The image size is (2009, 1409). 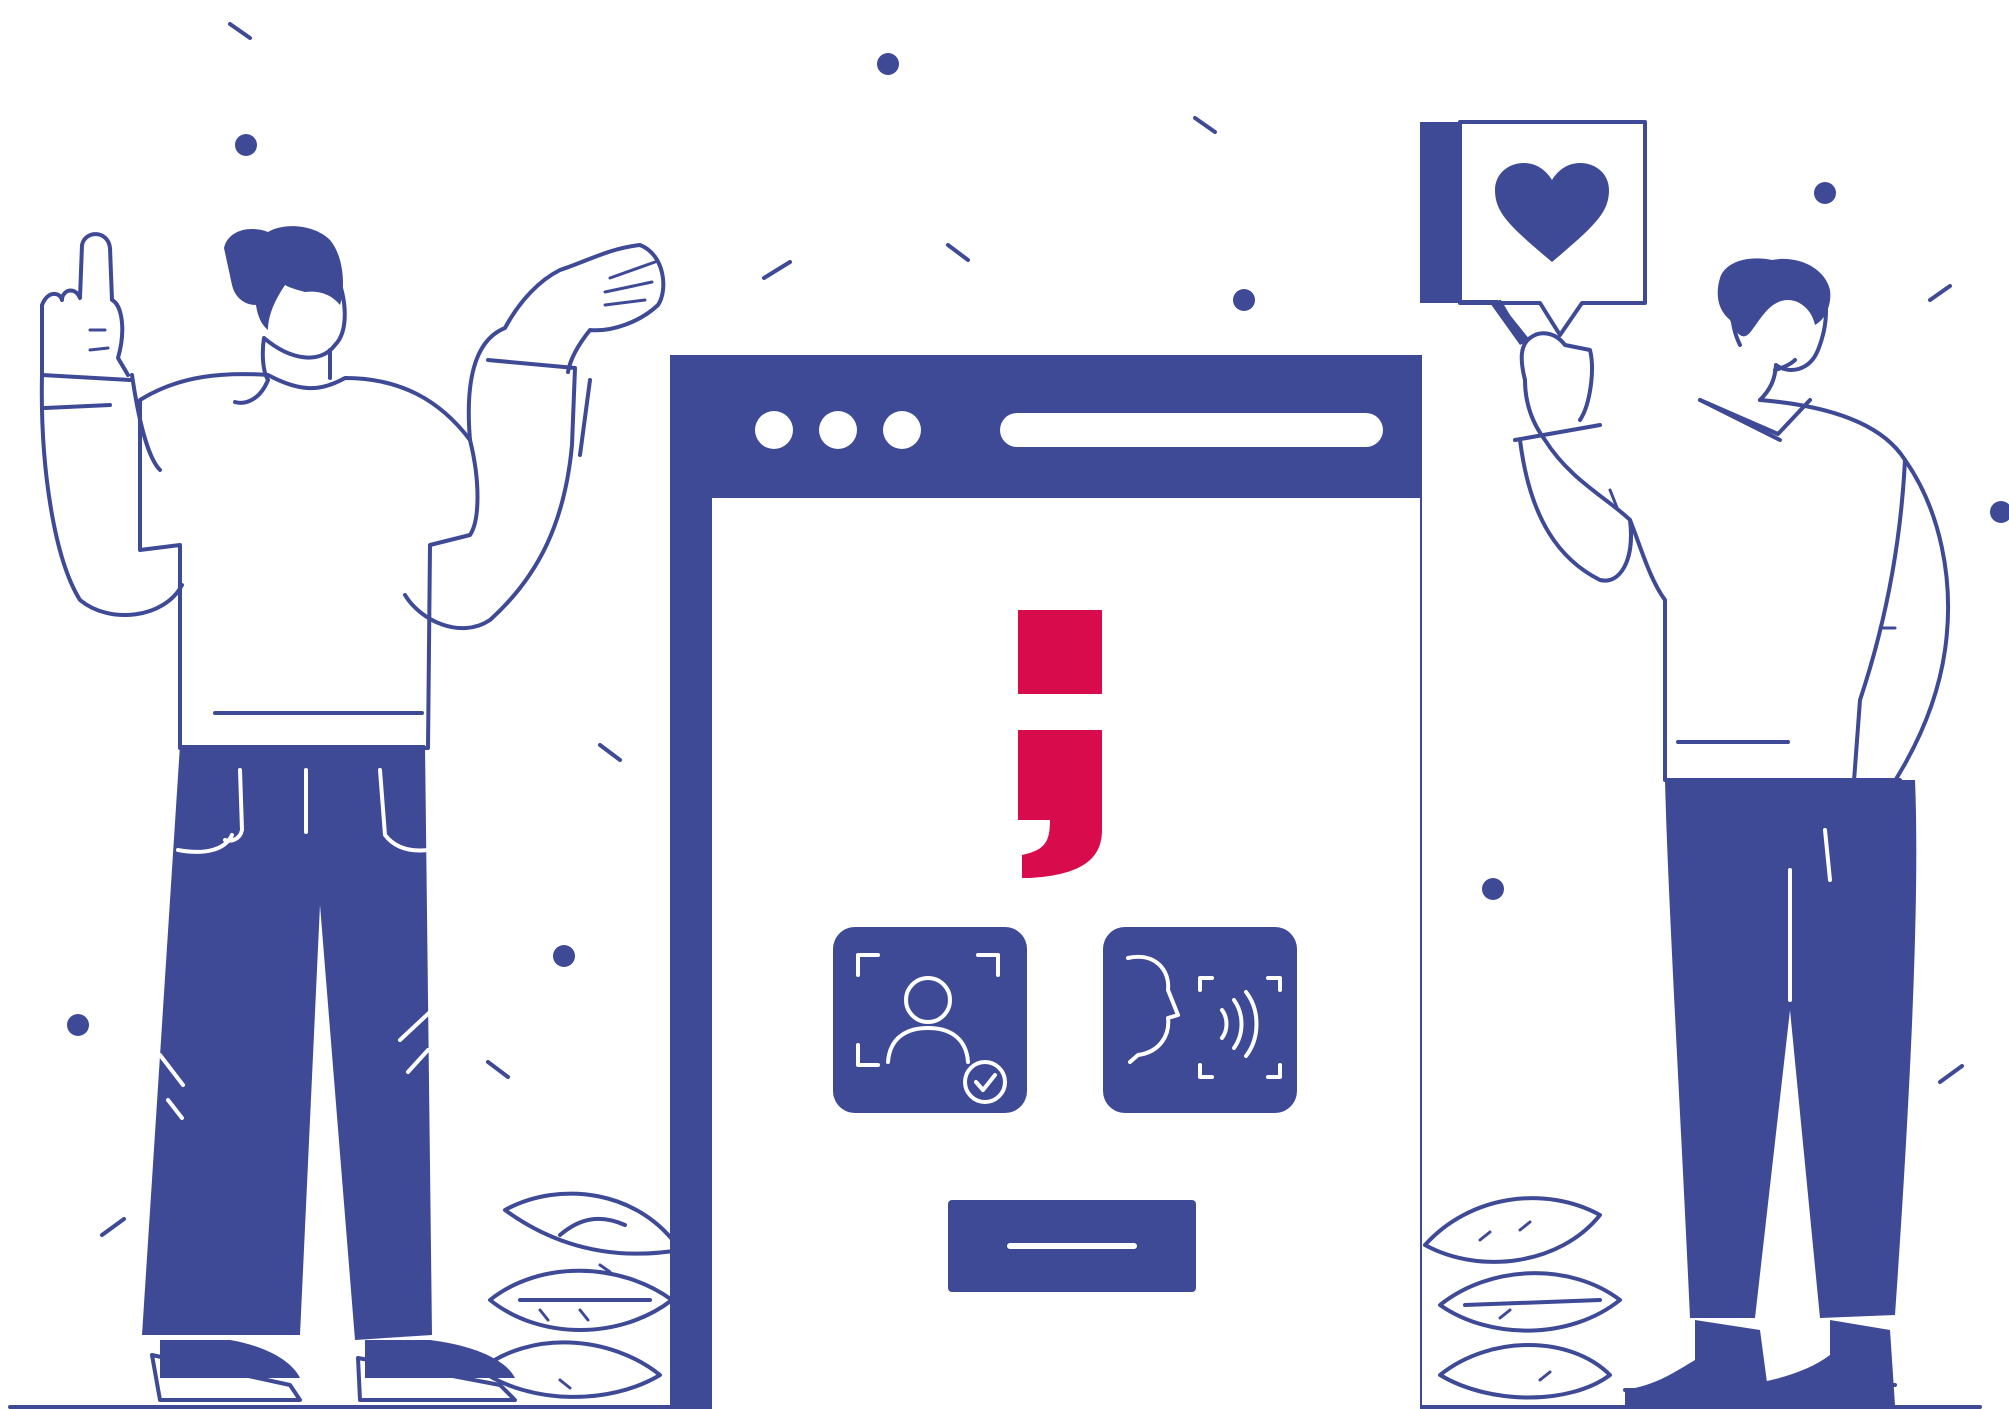 I want to click on action-button, so click(x=1072, y=1246).